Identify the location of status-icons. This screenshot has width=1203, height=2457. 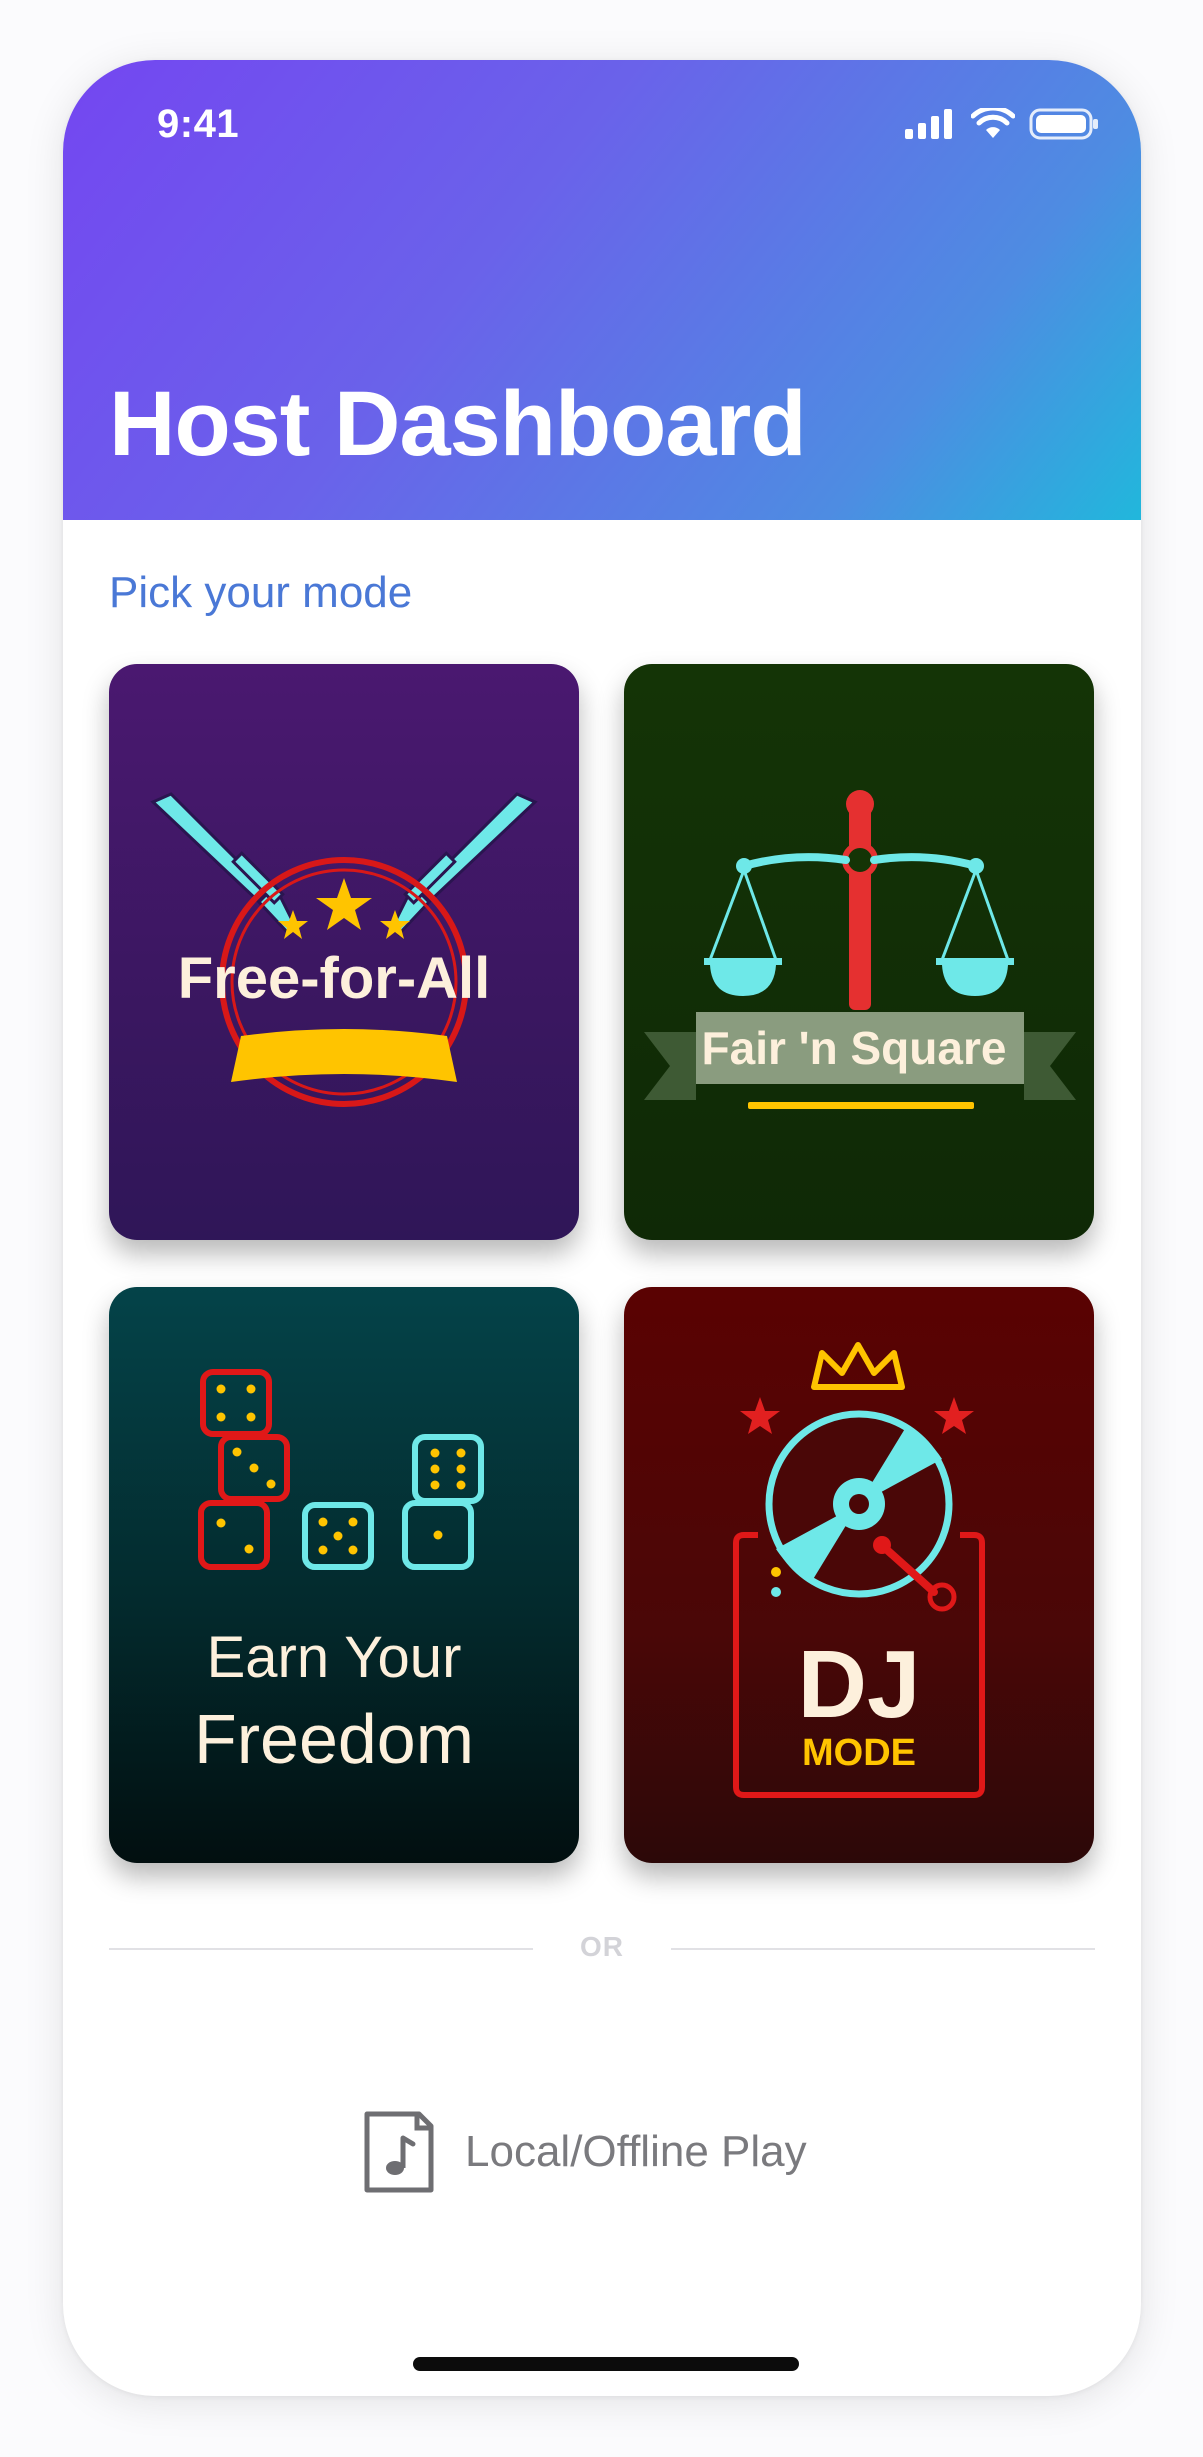
(1002, 124).